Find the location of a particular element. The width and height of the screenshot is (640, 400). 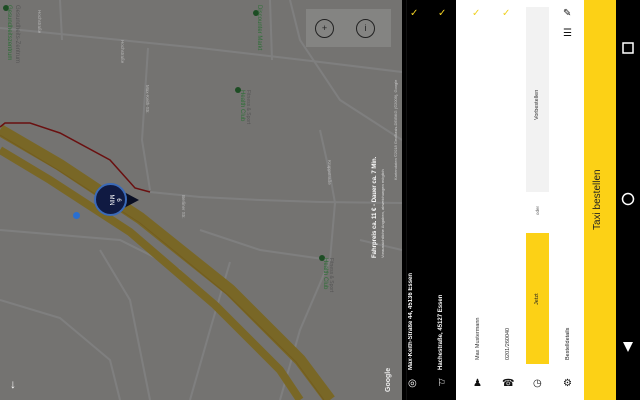

map-controls: + i is located at coordinates (348, 28).